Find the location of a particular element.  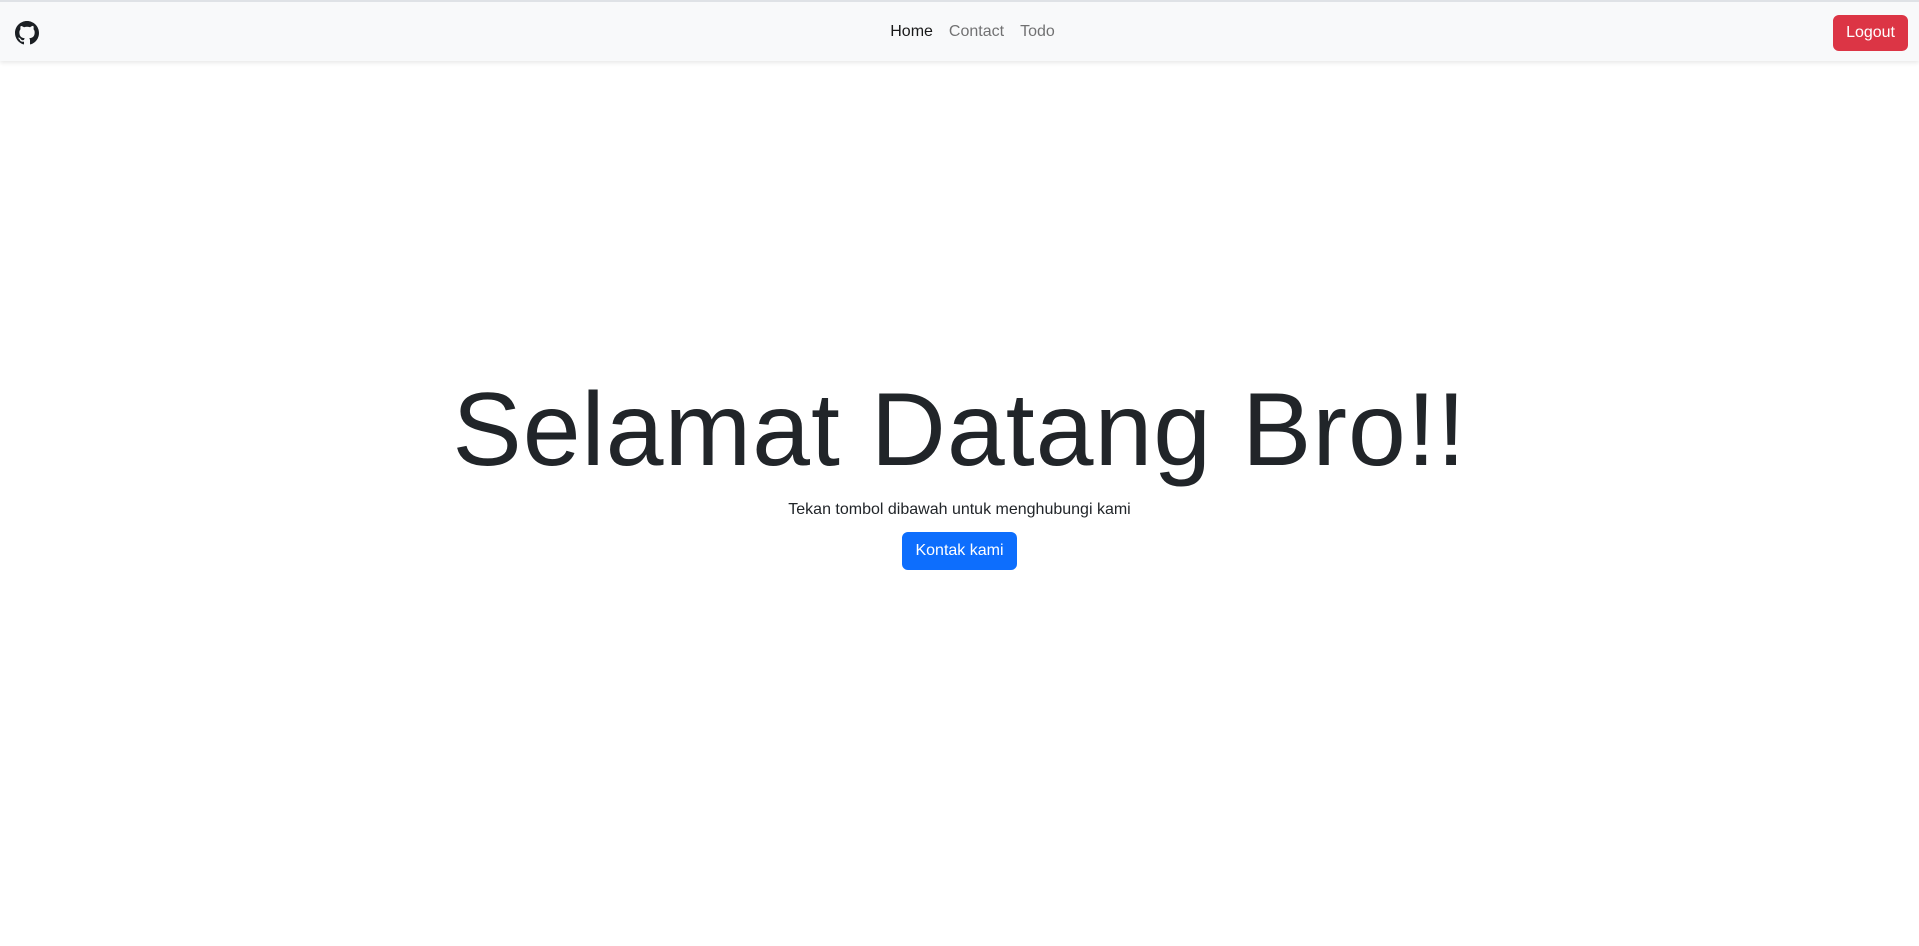

top-navbar: Home Contact Todo Logout is located at coordinates (959, 30).